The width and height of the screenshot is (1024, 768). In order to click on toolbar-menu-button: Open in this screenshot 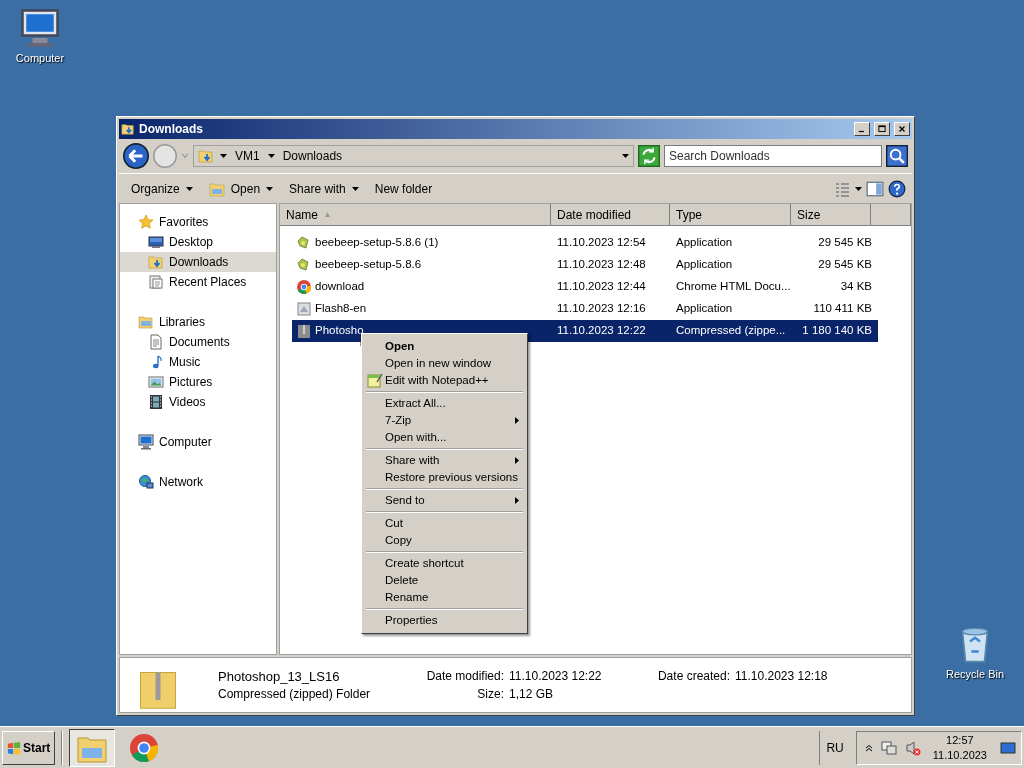, I will do `click(241, 188)`.